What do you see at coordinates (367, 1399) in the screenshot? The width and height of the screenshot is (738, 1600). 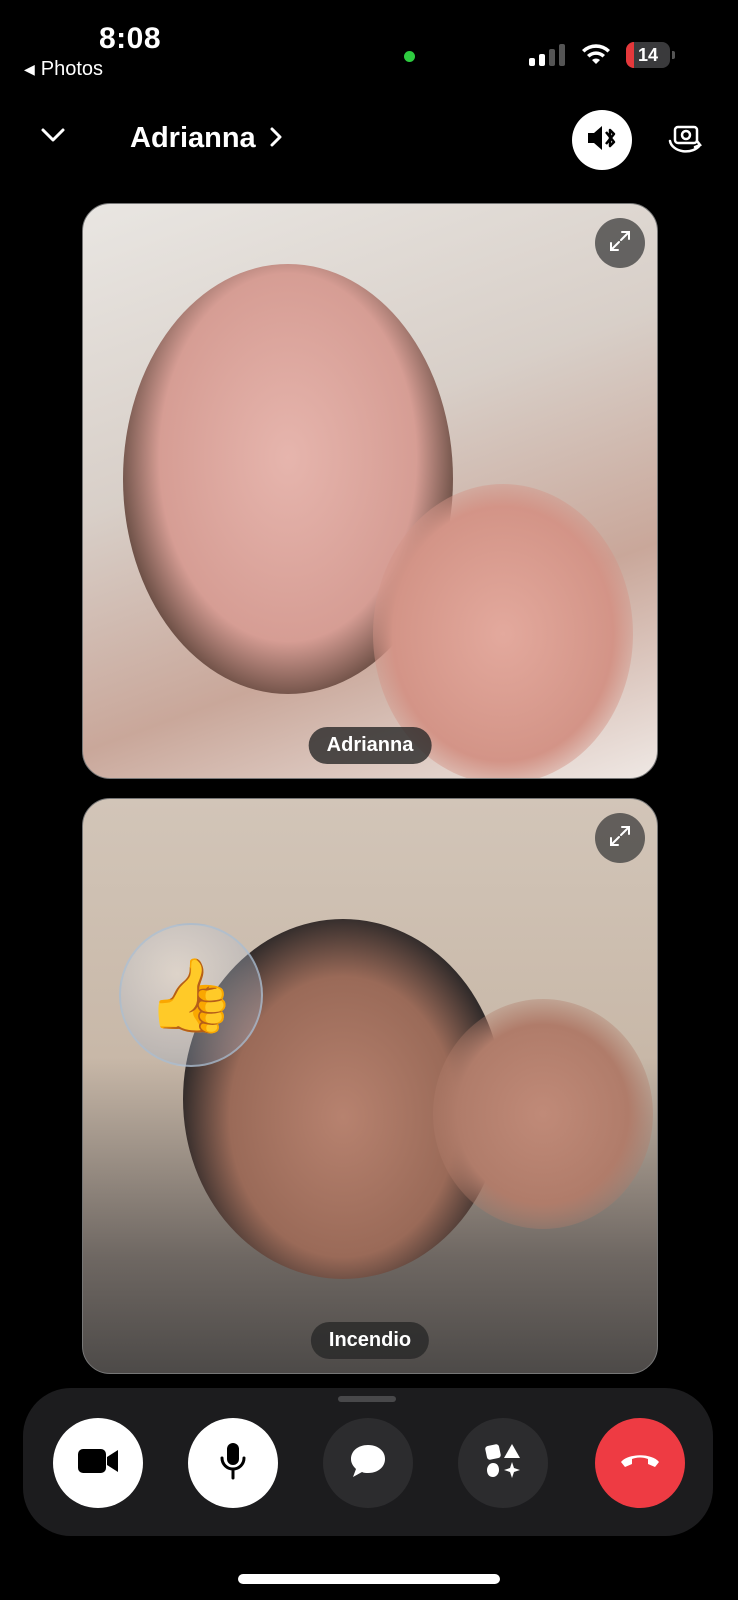 I see `drag-handle` at bounding box center [367, 1399].